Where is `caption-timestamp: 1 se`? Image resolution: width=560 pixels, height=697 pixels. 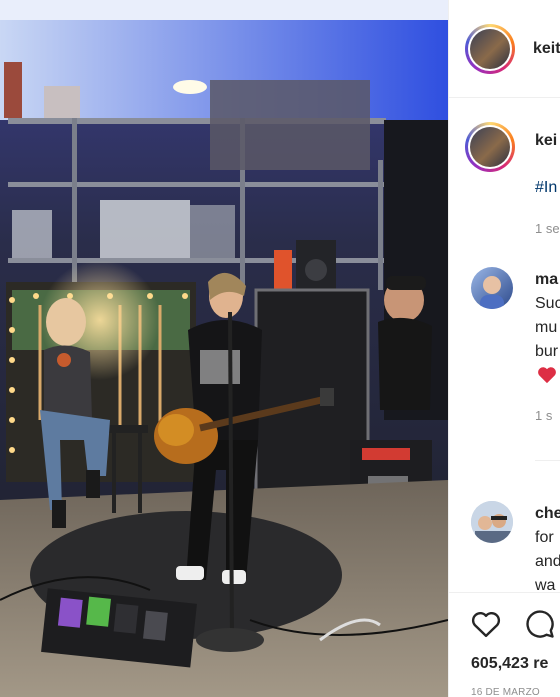
caption-timestamp: 1 se is located at coordinates (547, 228).